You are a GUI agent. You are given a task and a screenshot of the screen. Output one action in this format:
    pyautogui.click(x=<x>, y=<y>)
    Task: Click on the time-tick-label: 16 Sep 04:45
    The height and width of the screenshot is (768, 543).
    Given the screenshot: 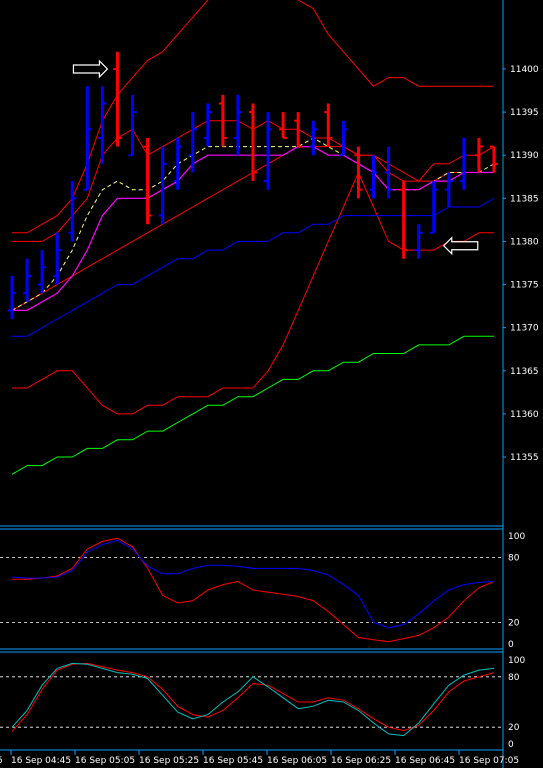 What is the action you would take?
    pyautogui.click(x=41, y=761)
    